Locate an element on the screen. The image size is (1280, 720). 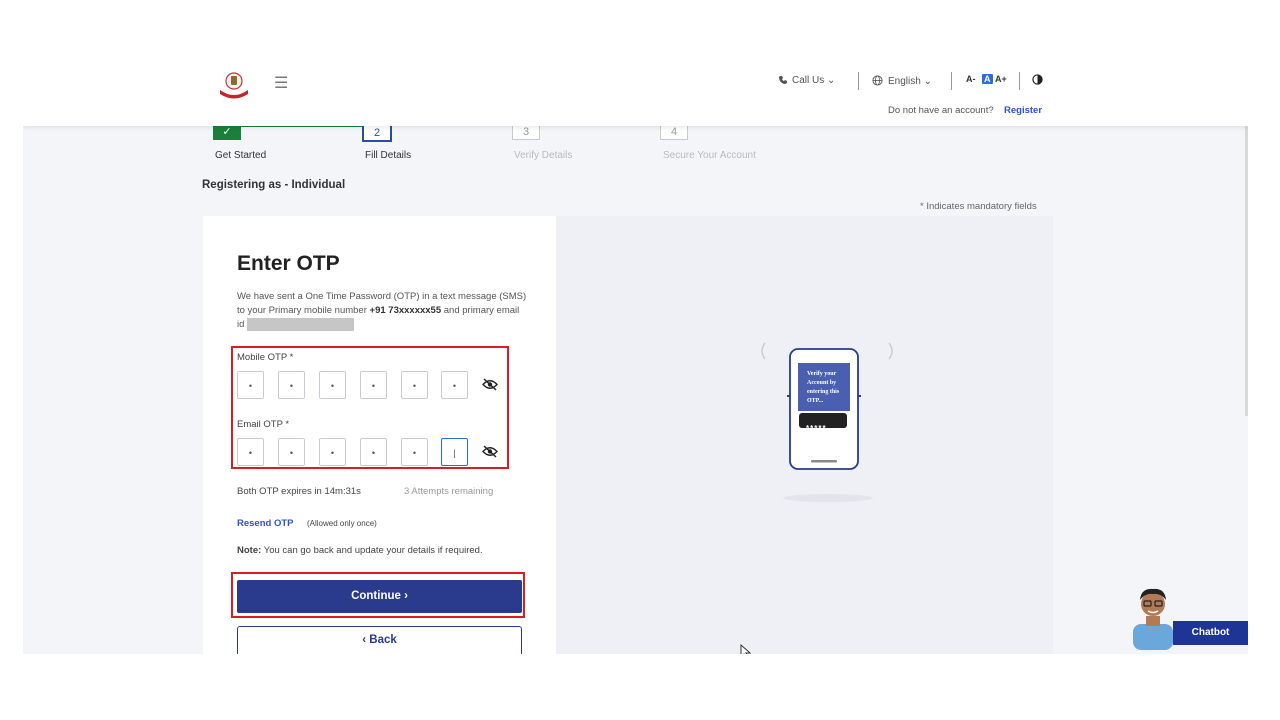
mobile-number: +91 73xxxxxx55 is located at coordinates (405, 310).